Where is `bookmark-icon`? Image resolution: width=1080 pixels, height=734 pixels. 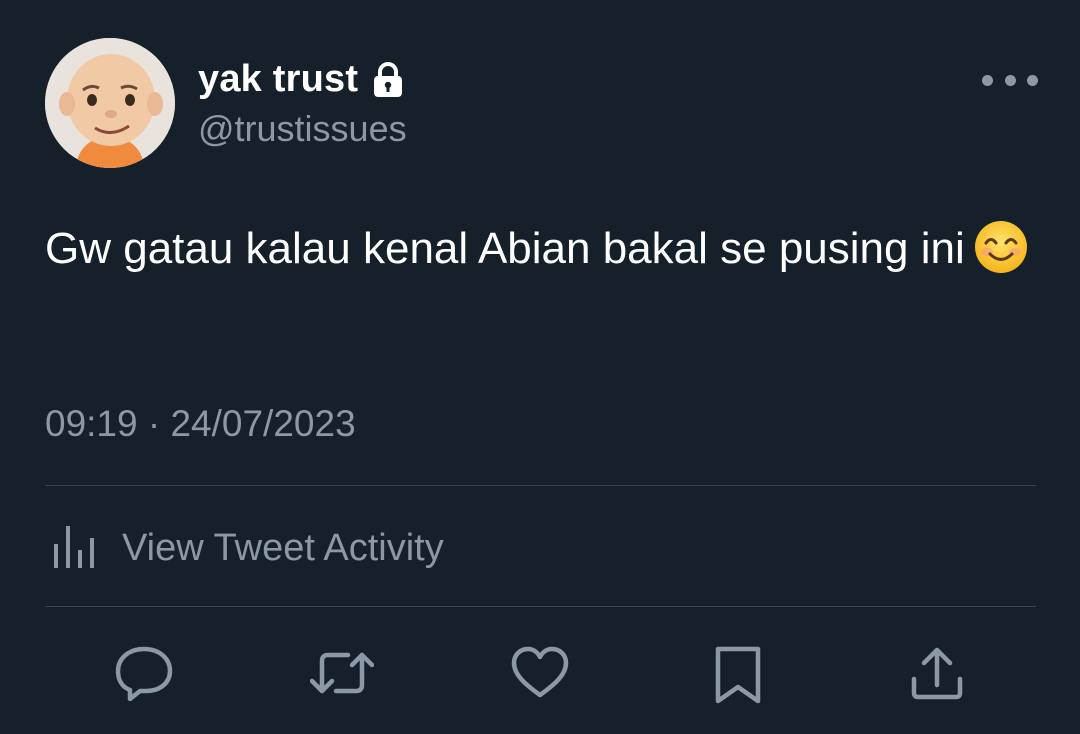 bookmark-icon is located at coordinates (738, 675).